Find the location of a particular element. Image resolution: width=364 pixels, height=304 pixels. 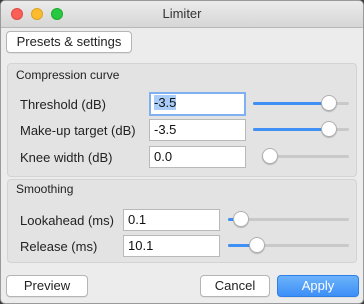

title-bar: Limiter is located at coordinates (182, 14).